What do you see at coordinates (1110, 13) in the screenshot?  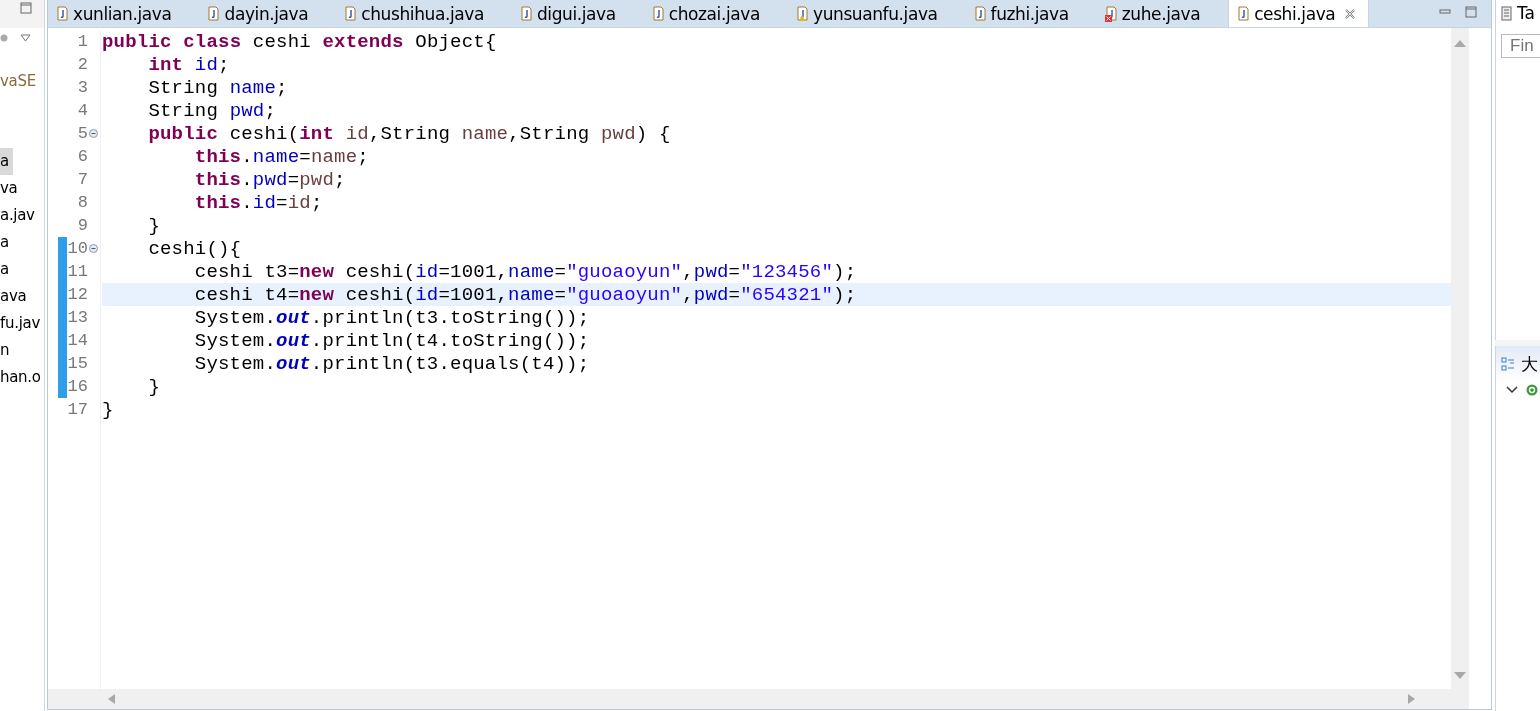 I see `java-file-error-icon` at bounding box center [1110, 13].